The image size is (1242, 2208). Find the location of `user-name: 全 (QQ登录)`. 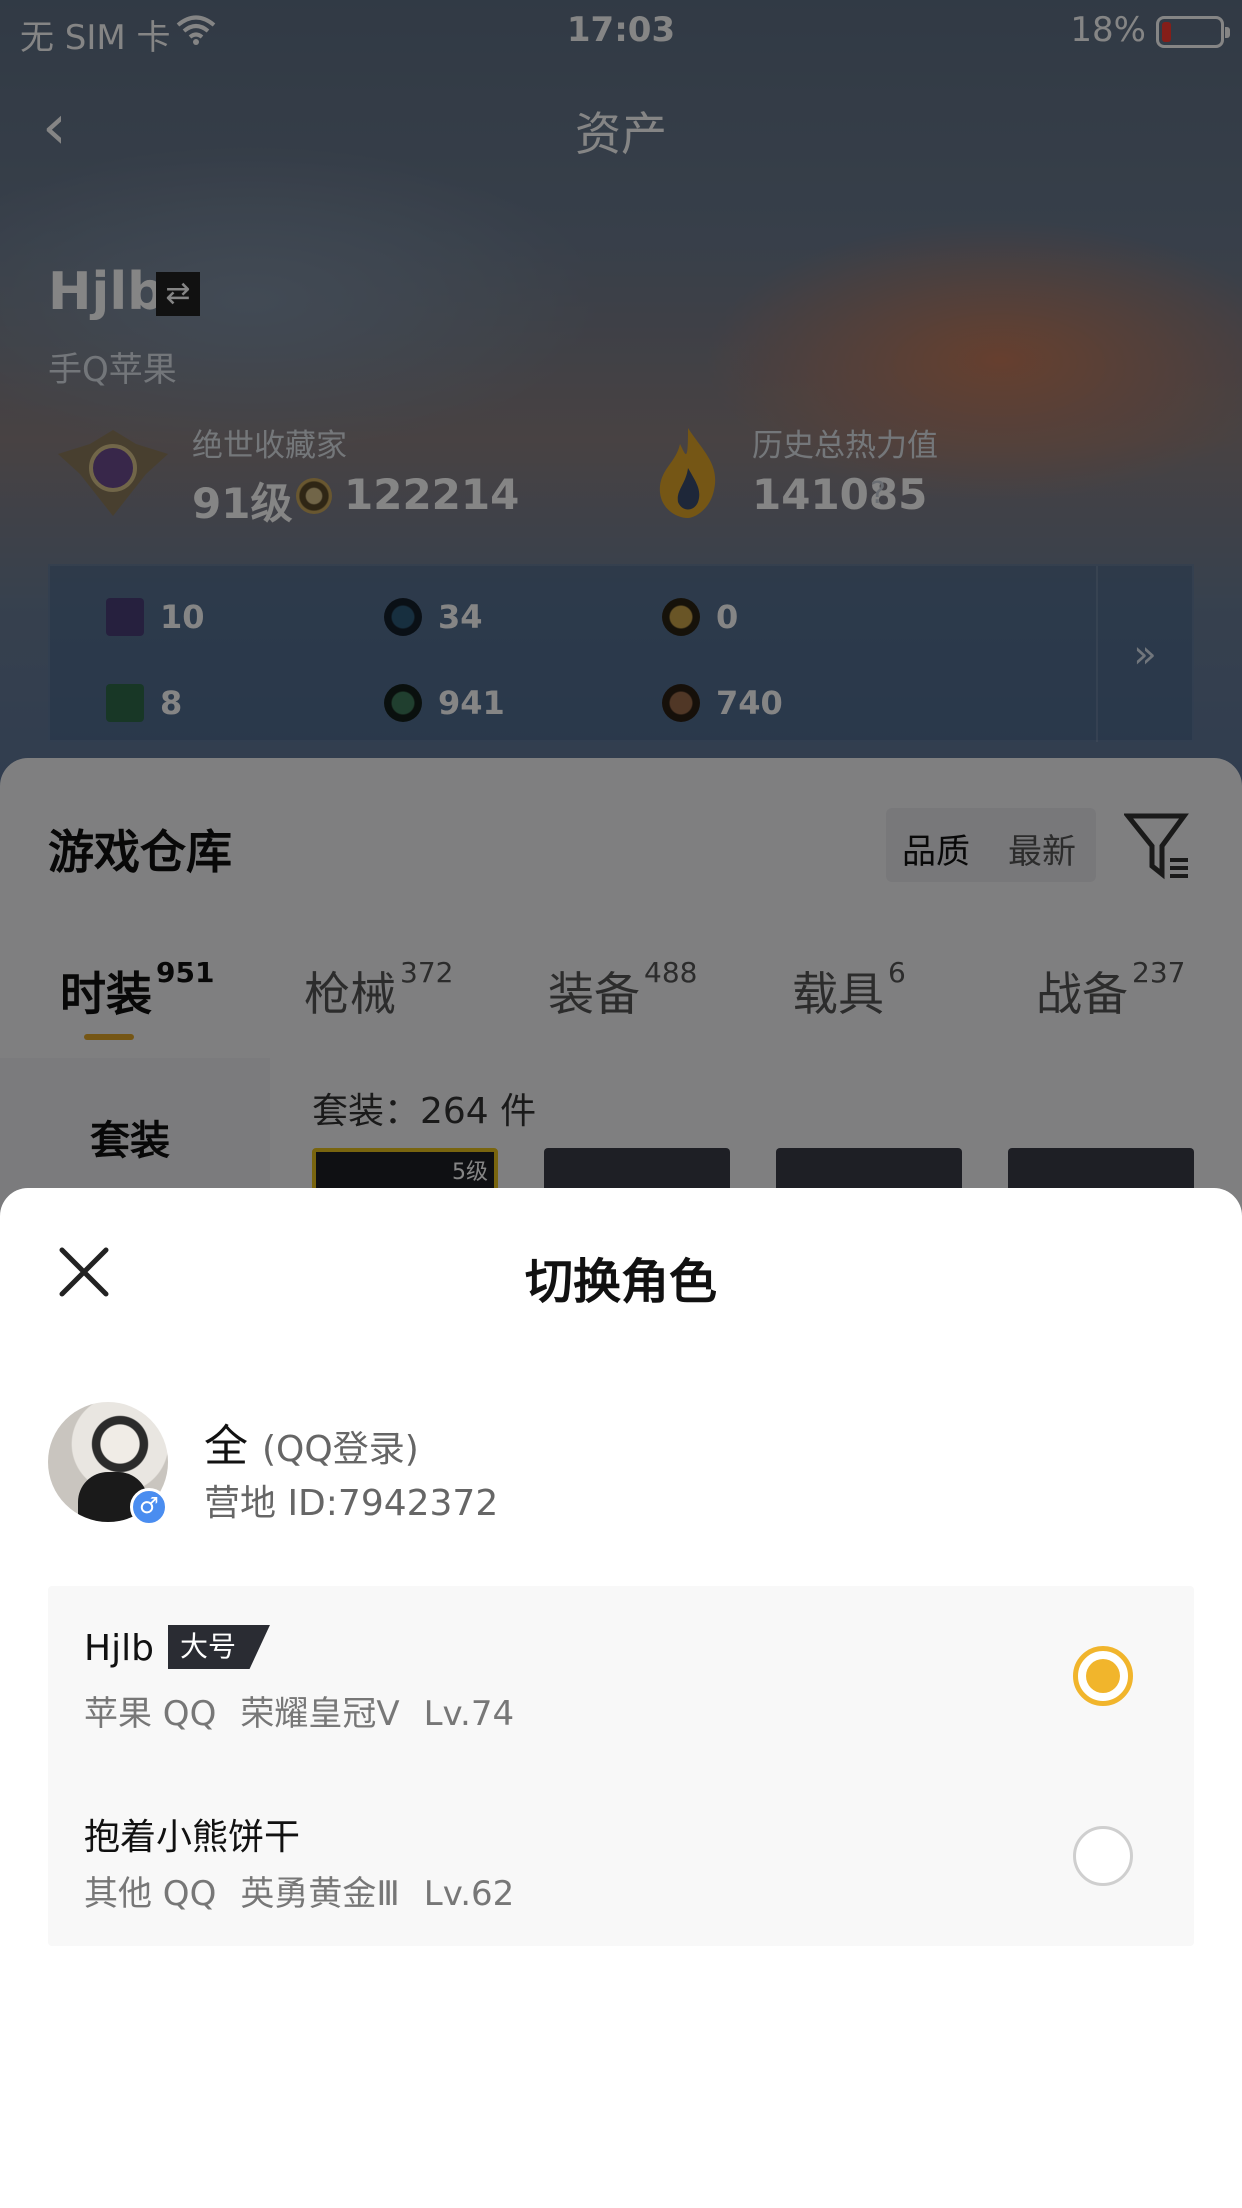

user-name: 全 (QQ登录) is located at coordinates (311, 1446).